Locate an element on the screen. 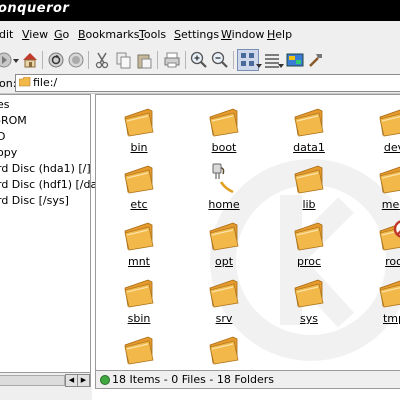 The width and height of the screenshot is (400, 400). copy-icon is located at coordinates (123, 60).